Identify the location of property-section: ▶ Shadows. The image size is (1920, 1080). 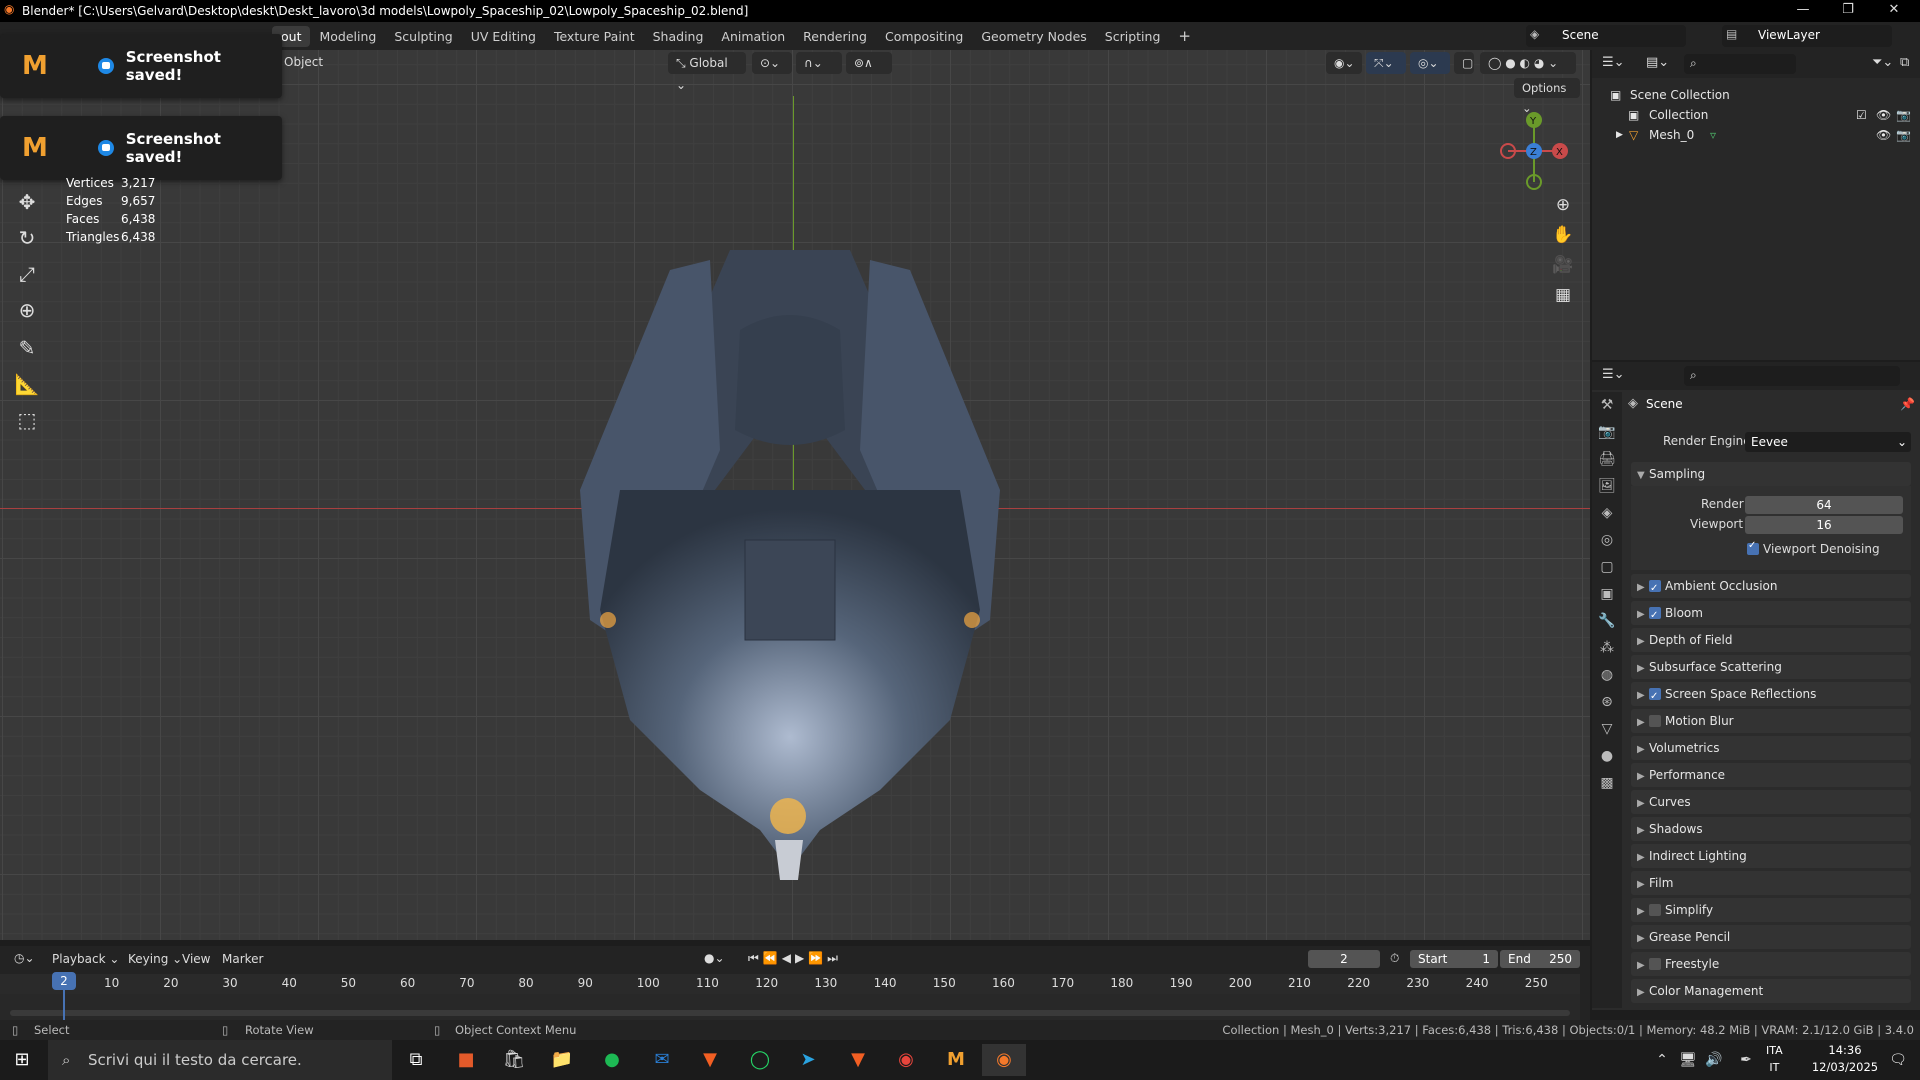
(1771, 829).